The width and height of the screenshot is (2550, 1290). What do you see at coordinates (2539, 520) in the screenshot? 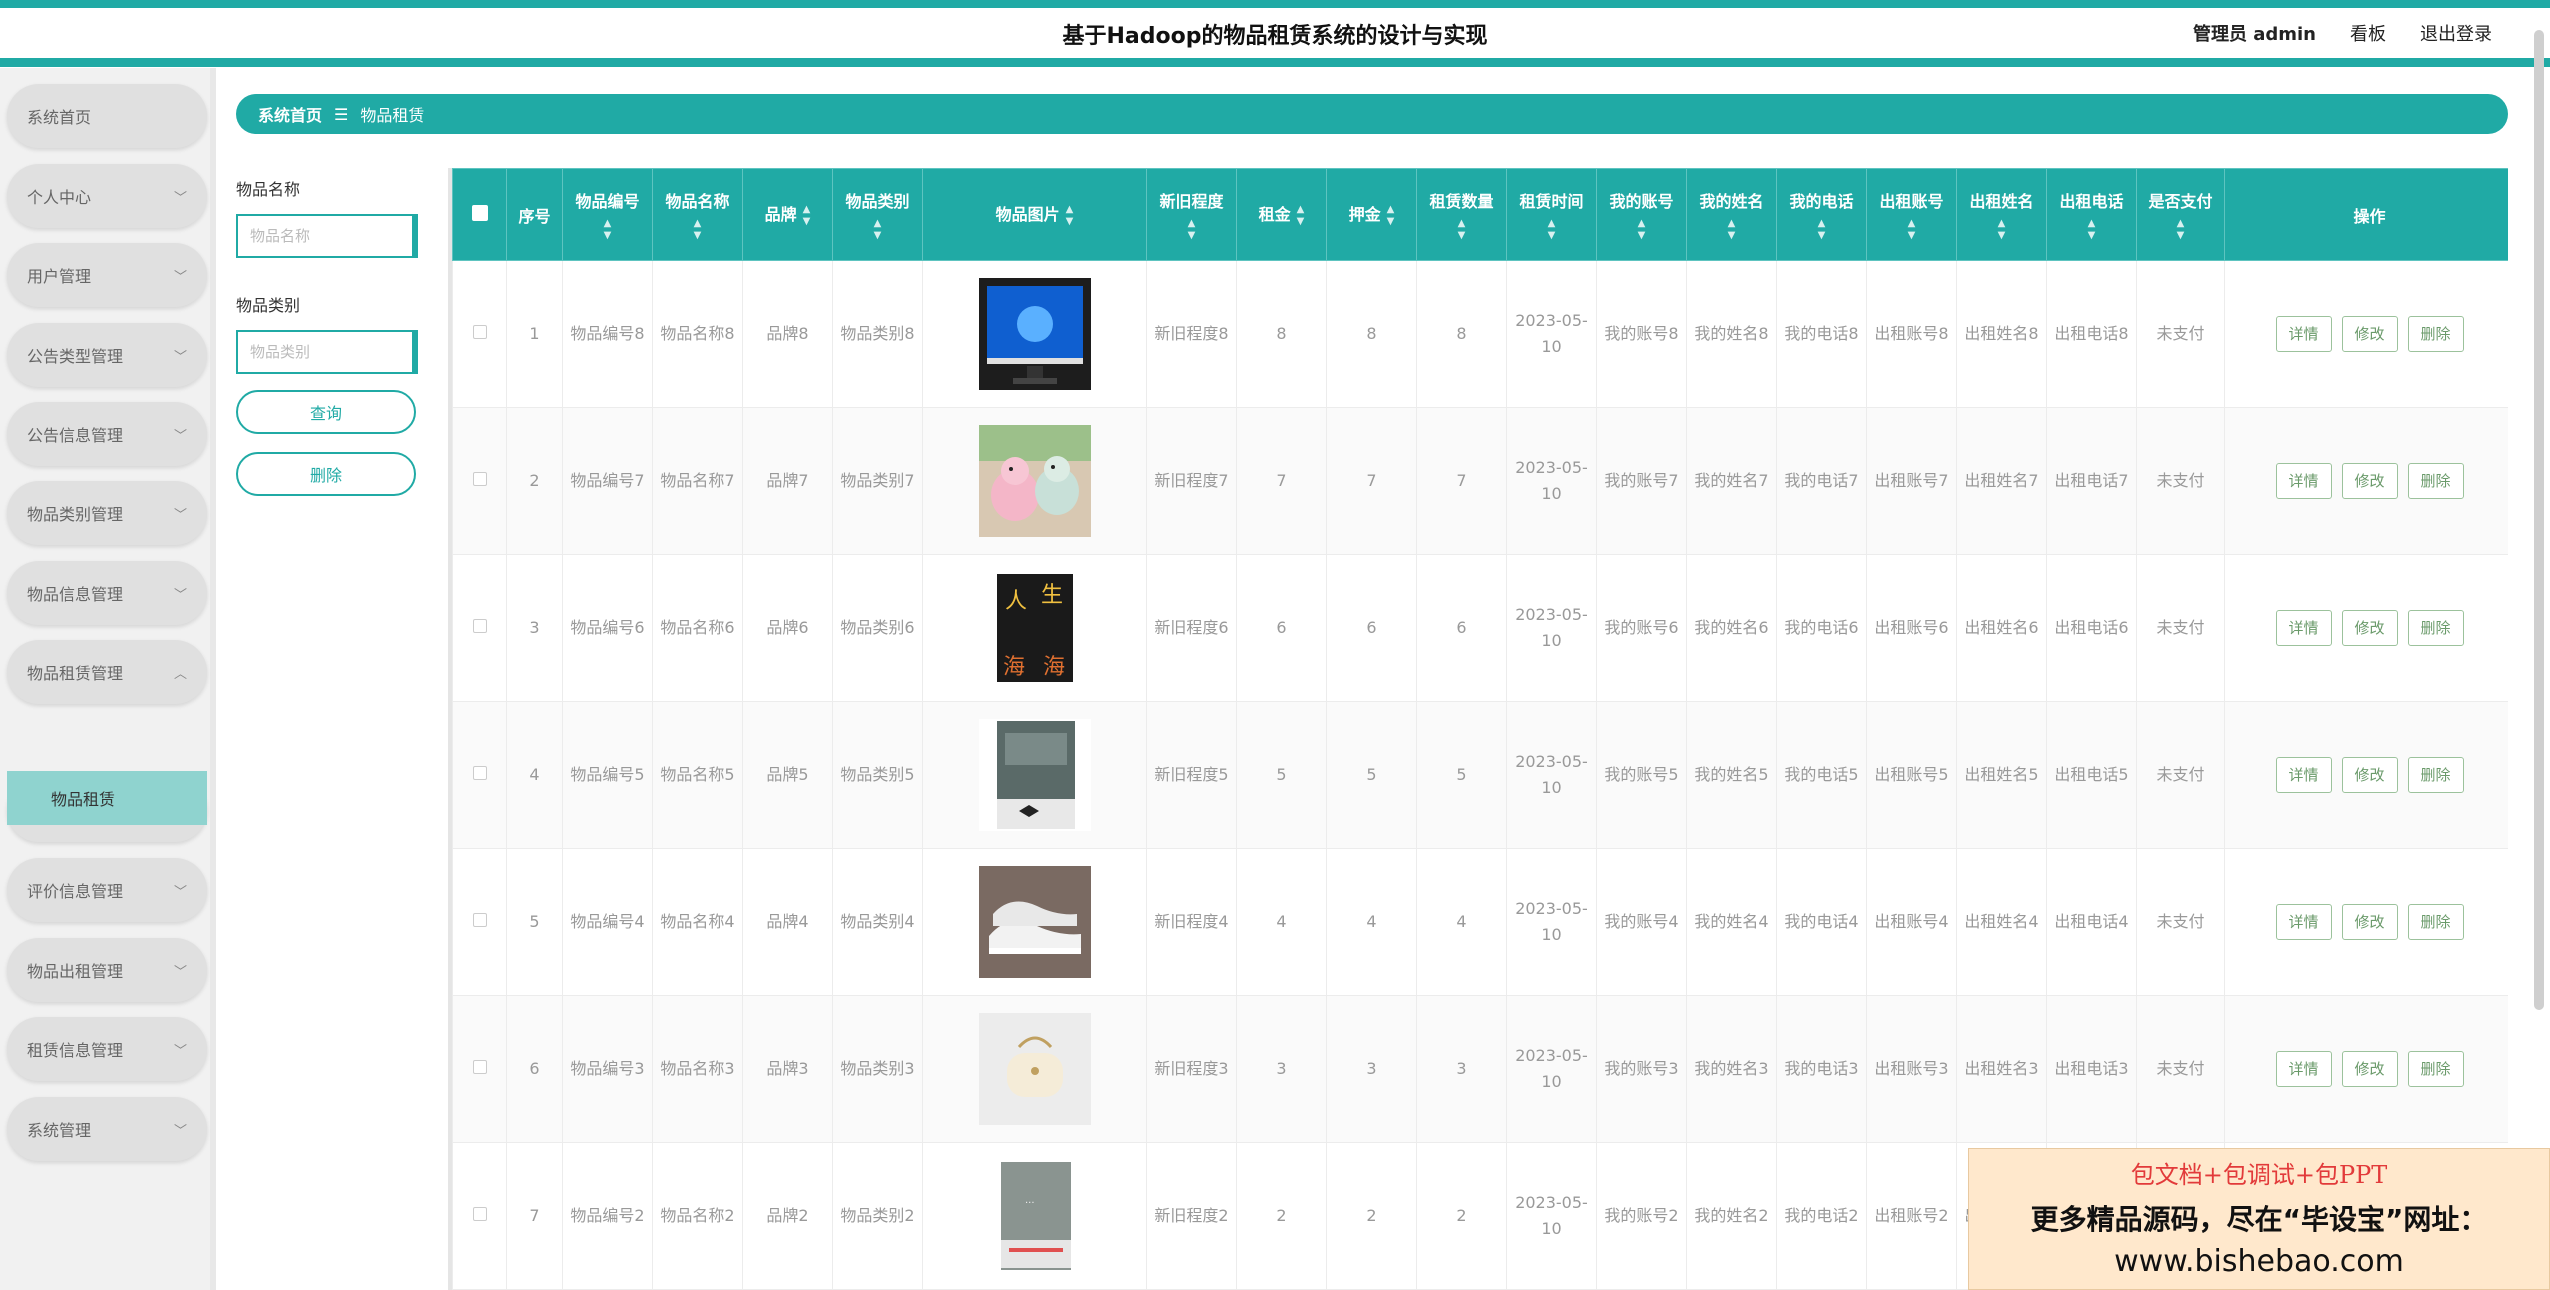
I see `page-scrollbar` at bounding box center [2539, 520].